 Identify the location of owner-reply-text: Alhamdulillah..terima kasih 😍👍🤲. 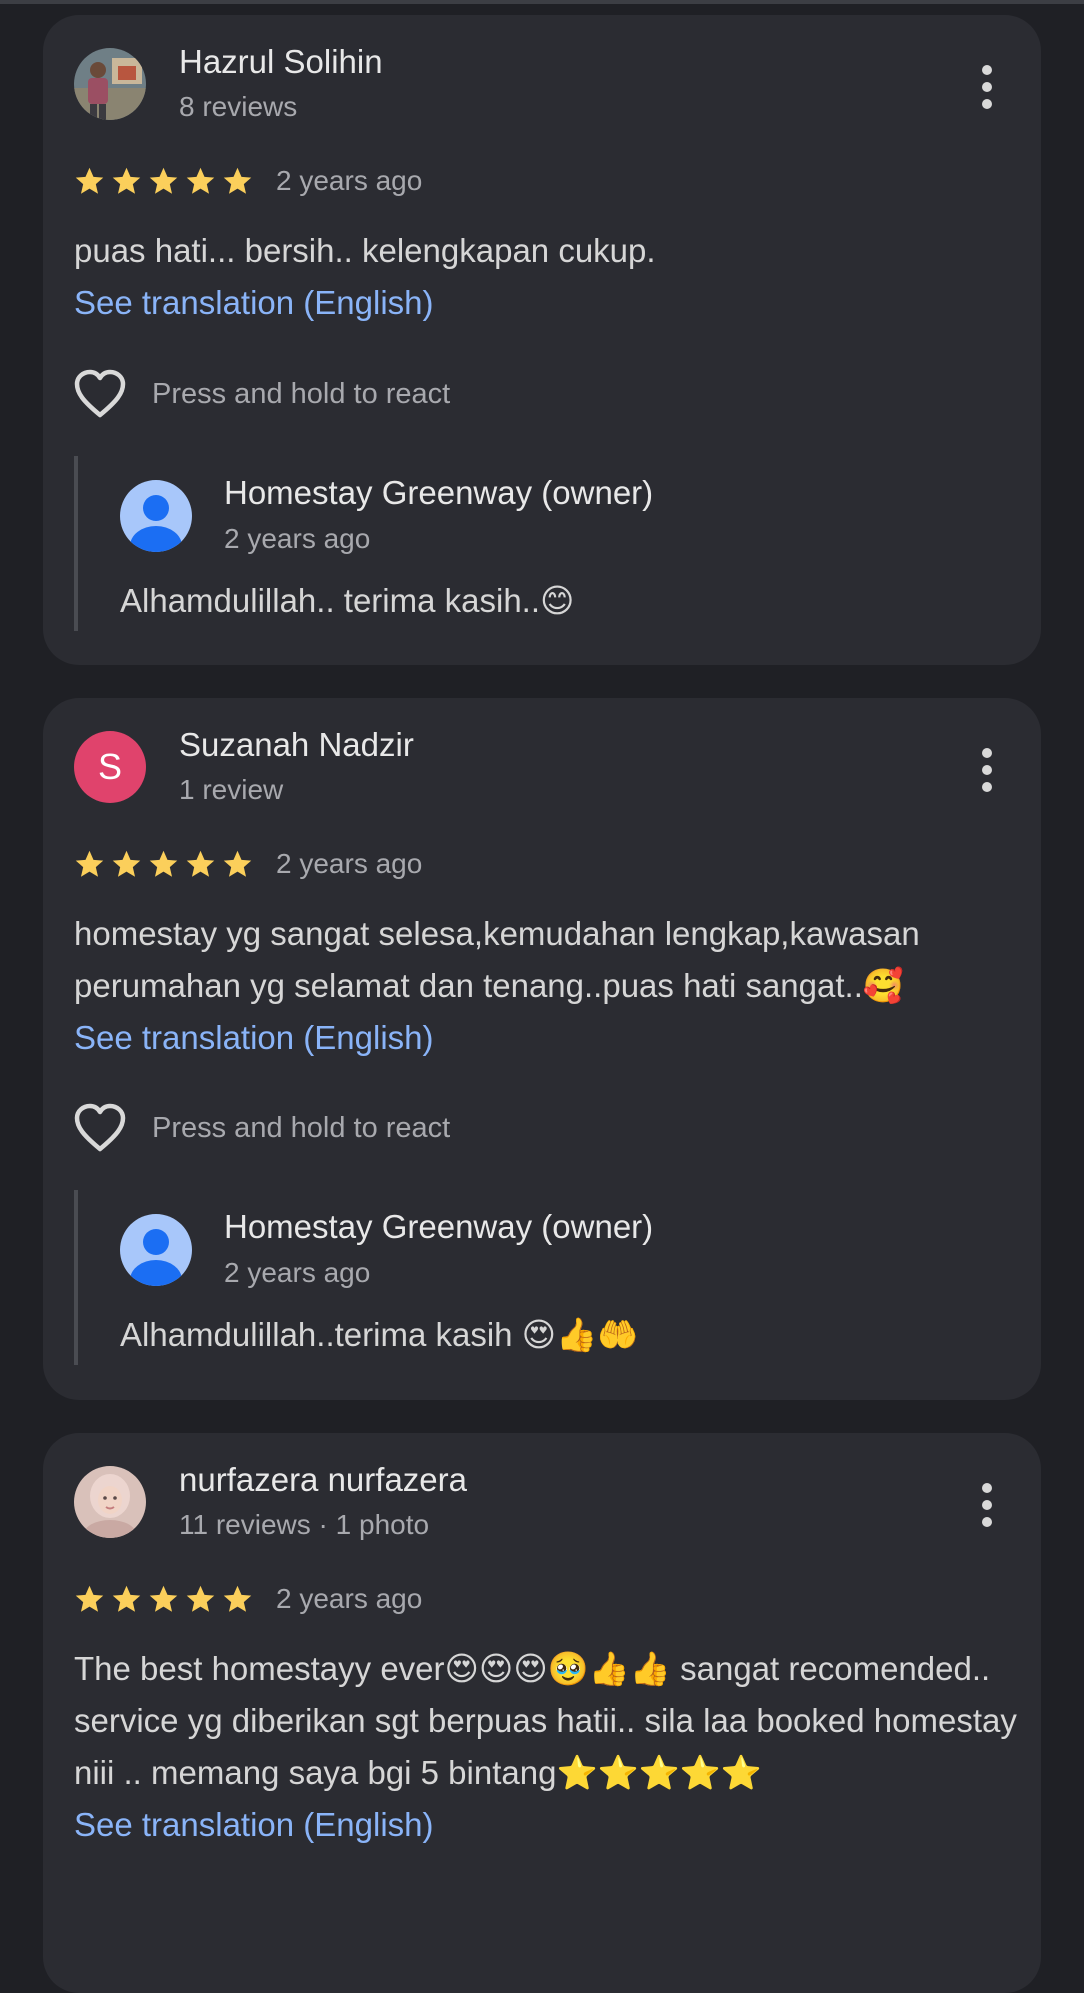
(379, 1334).